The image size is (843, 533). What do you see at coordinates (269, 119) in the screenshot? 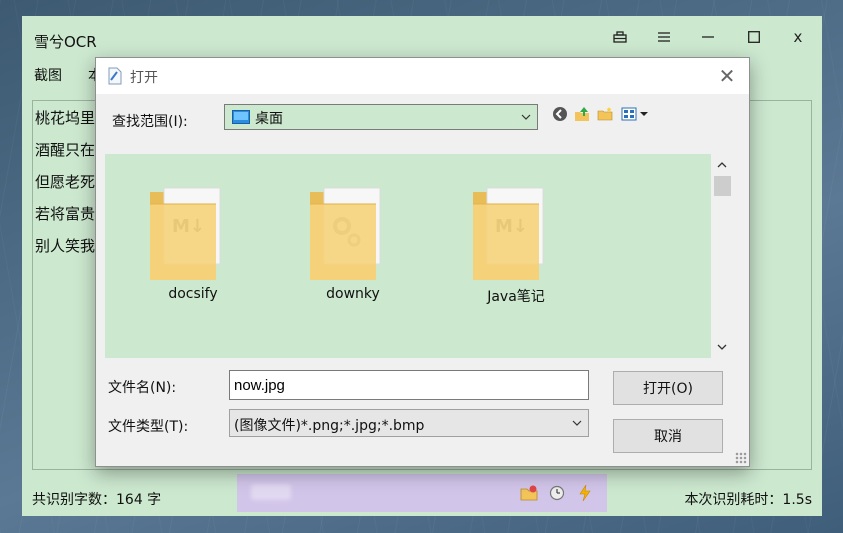
I see `lookin-value: 桌面` at bounding box center [269, 119].